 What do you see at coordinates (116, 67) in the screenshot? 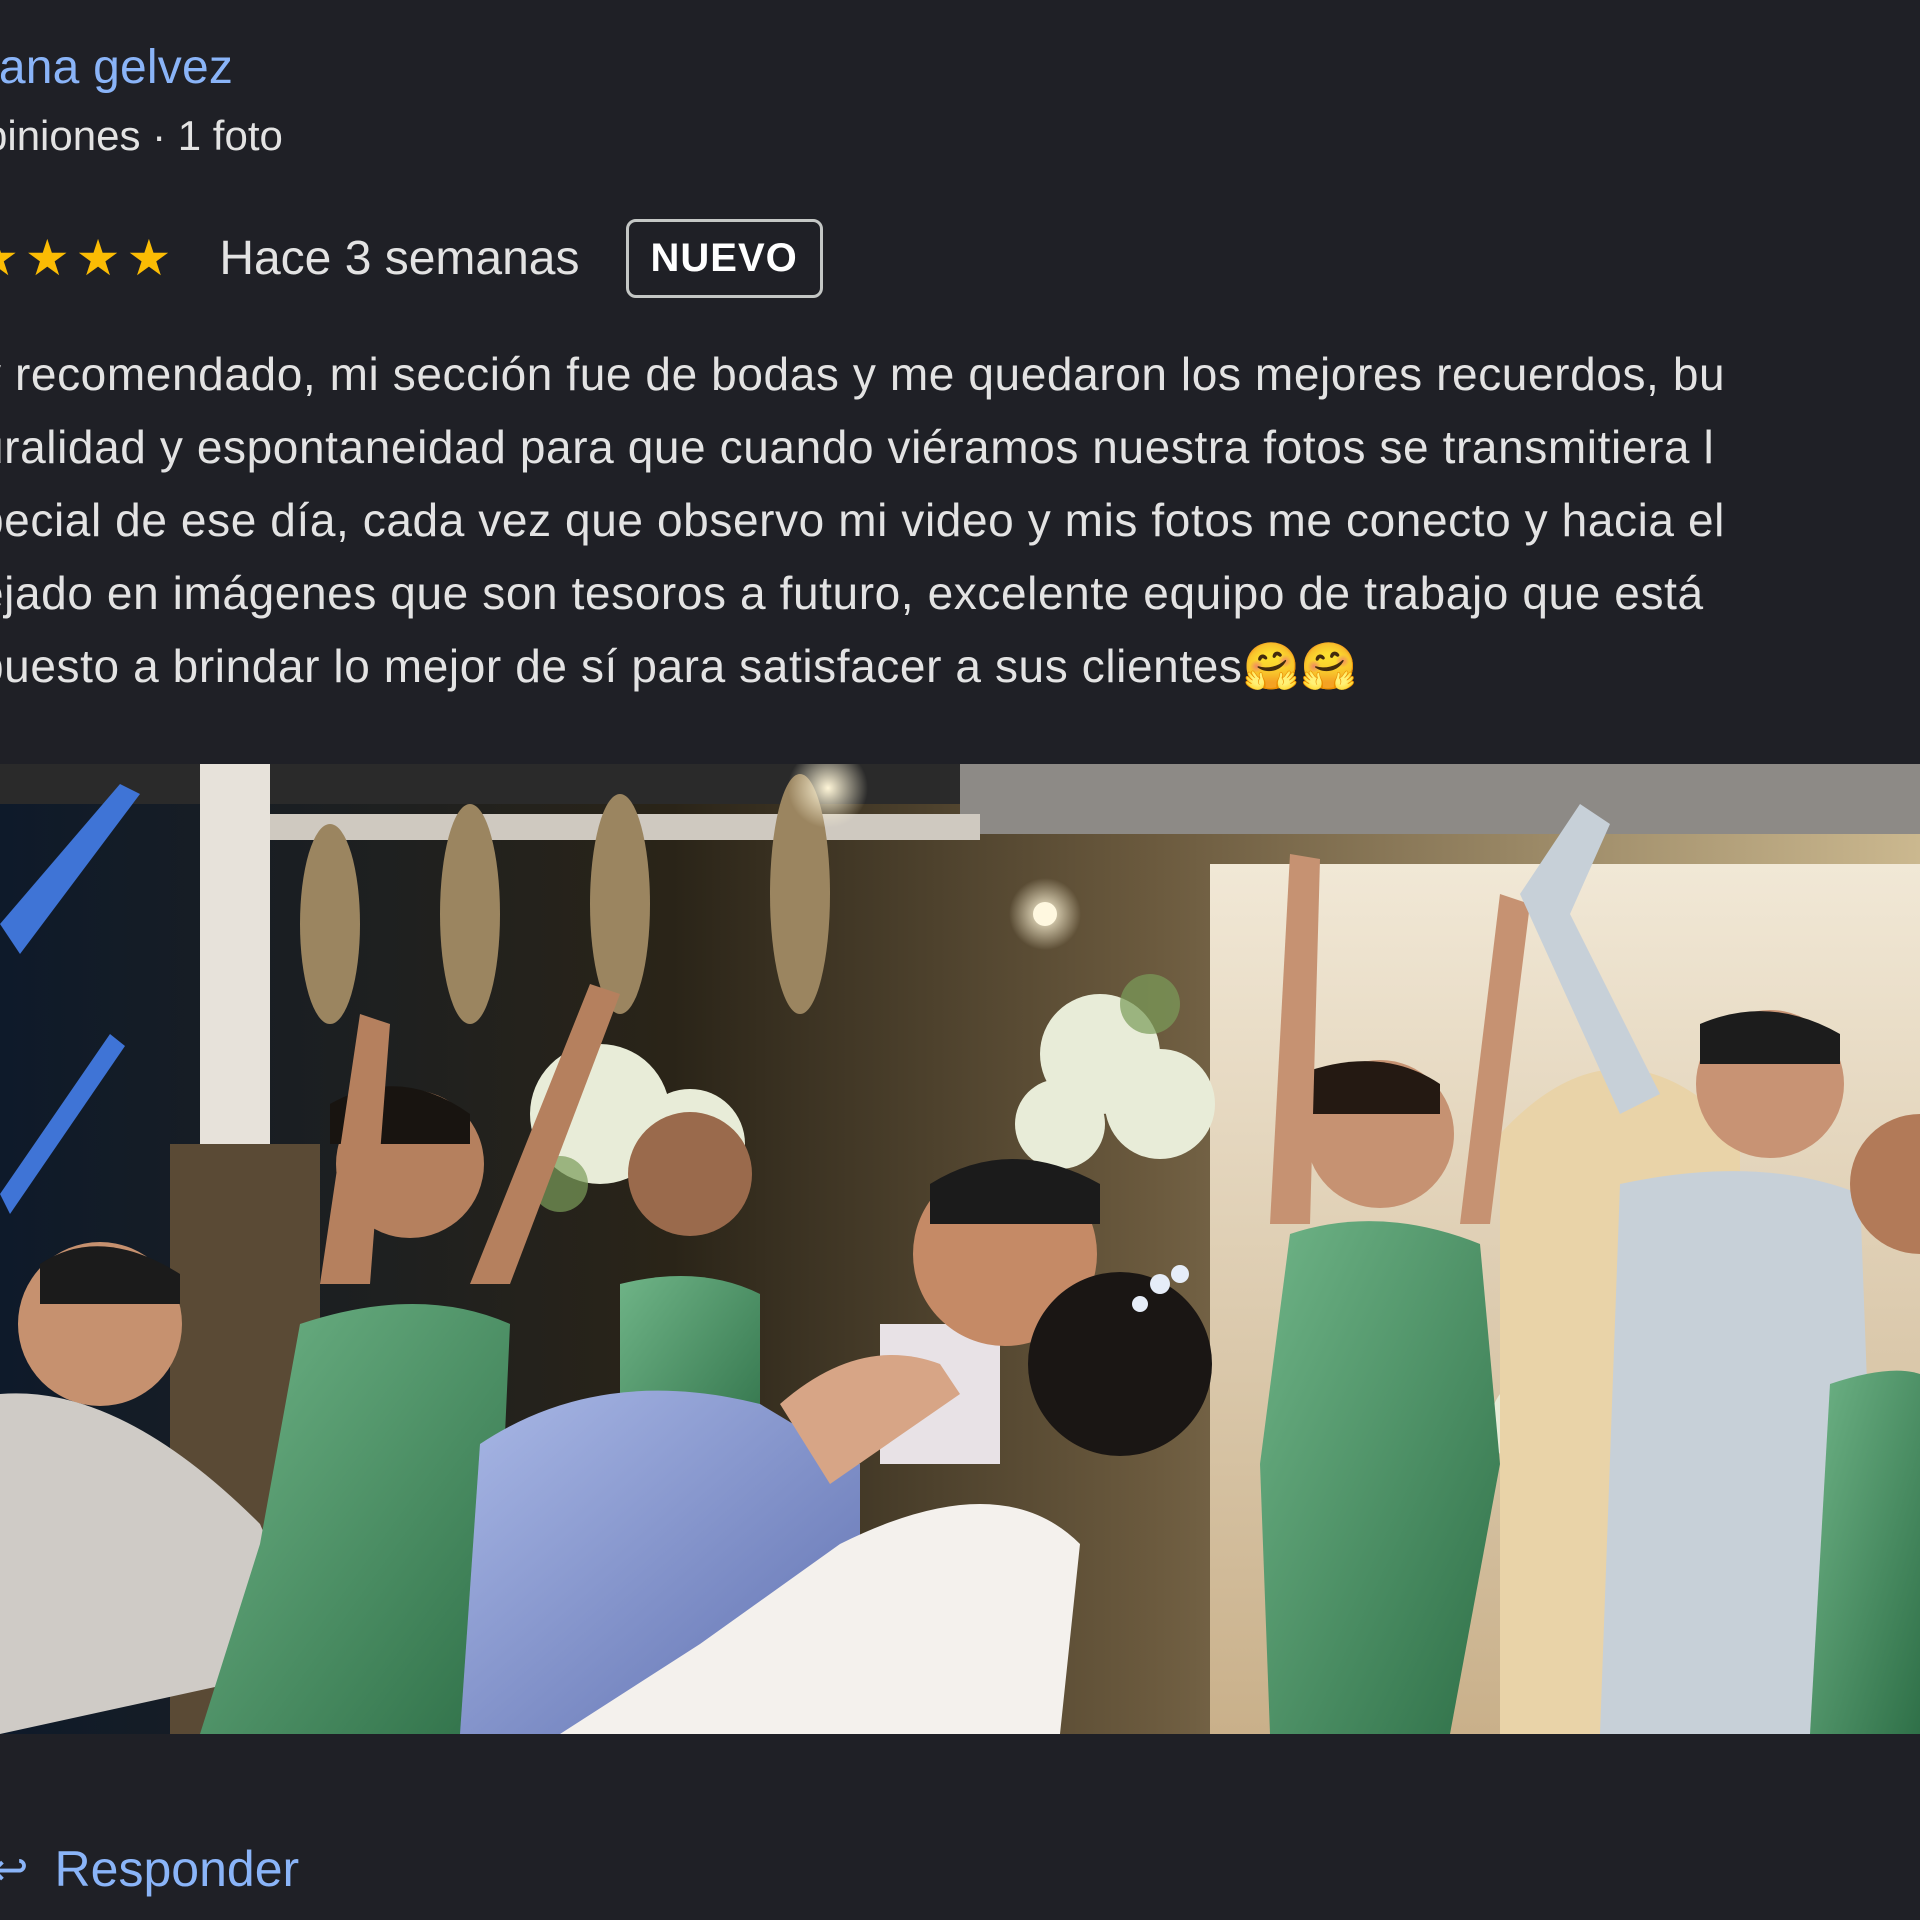
I see `reviewer-name: iana gelvez` at bounding box center [116, 67].